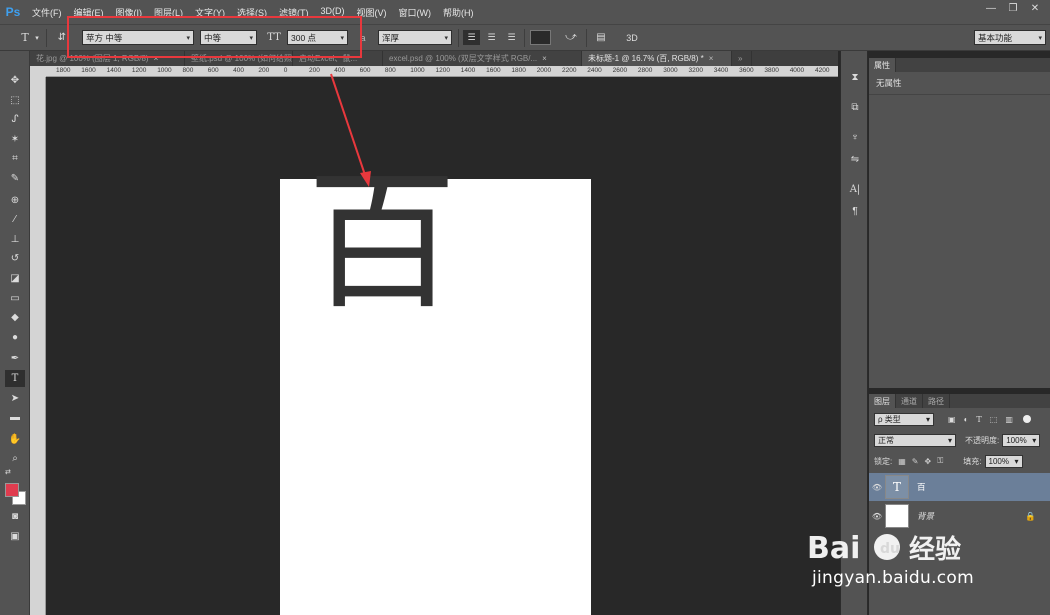 Image resolution: width=1050 pixels, height=615 pixels. Describe the element at coordinates (15, 278) in the screenshot. I see `eraser-tool-icon: ◪` at that location.